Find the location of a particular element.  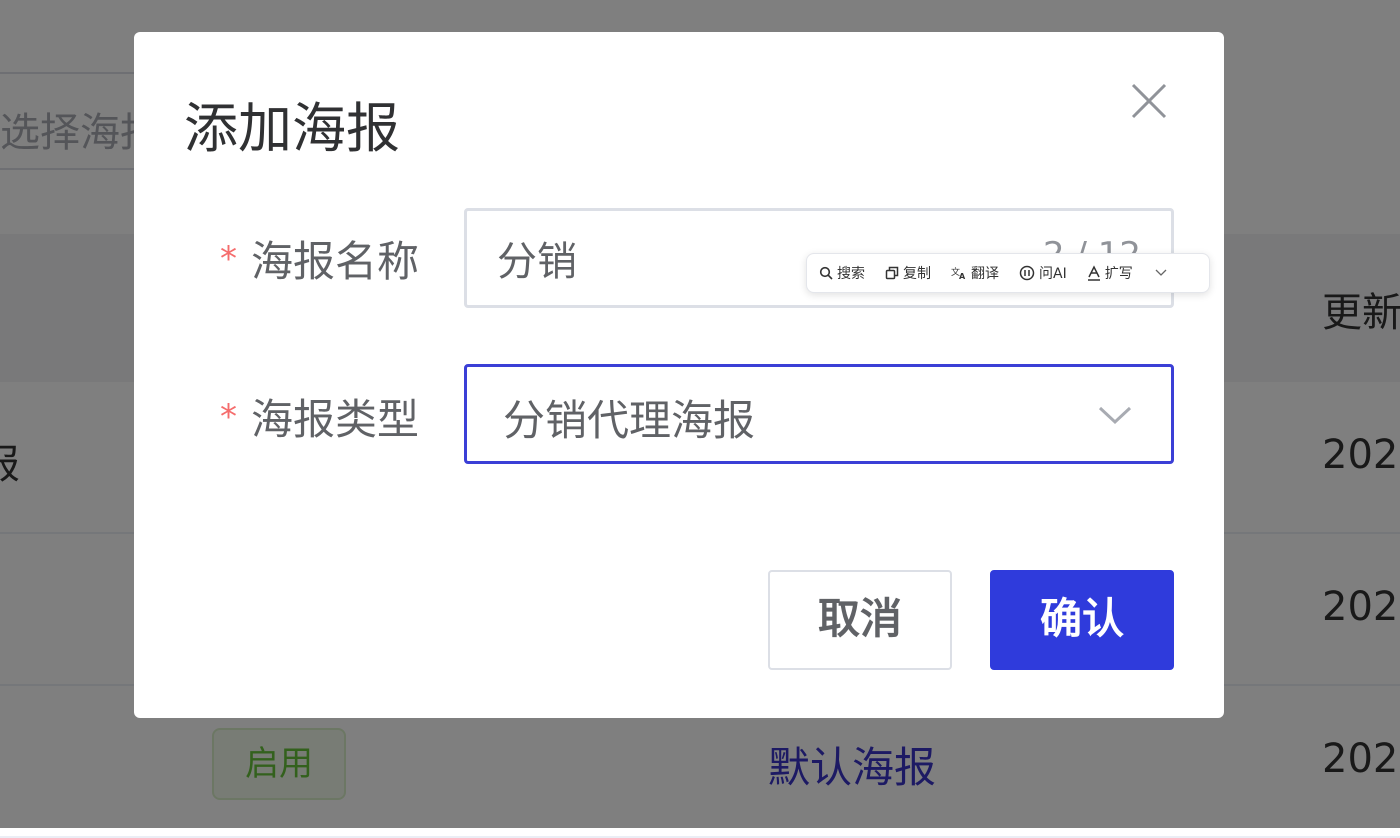

search-icon is located at coordinates (826, 273).